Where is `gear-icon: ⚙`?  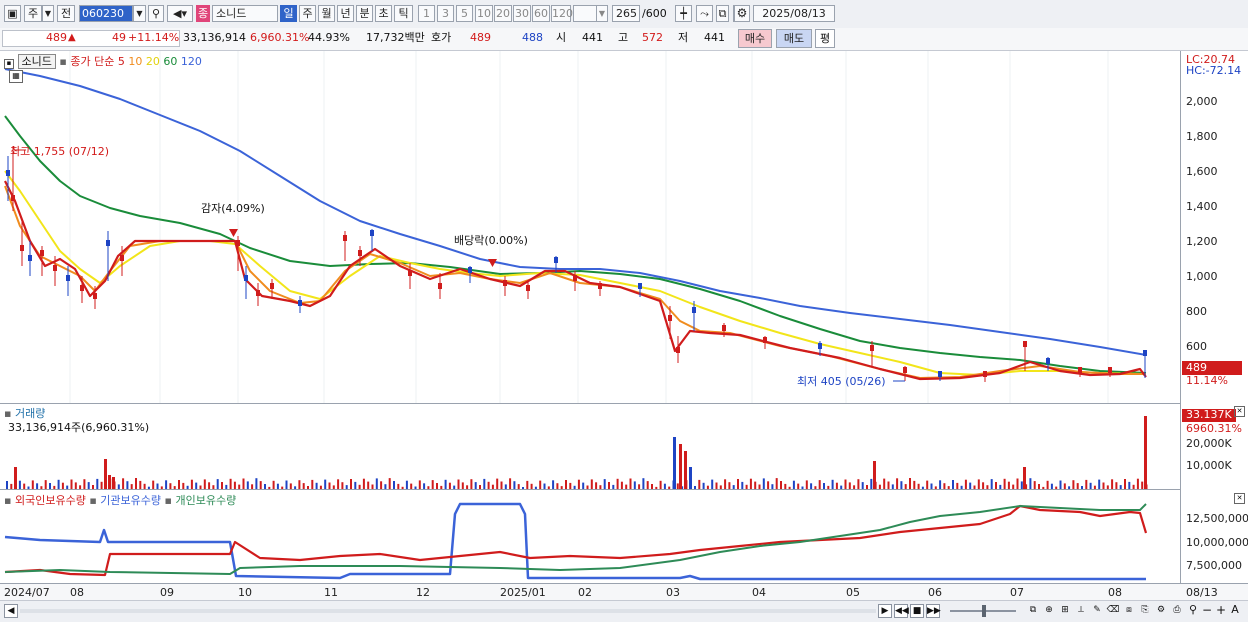
gear-icon: ⚙ is located at coordinates (742, 13).